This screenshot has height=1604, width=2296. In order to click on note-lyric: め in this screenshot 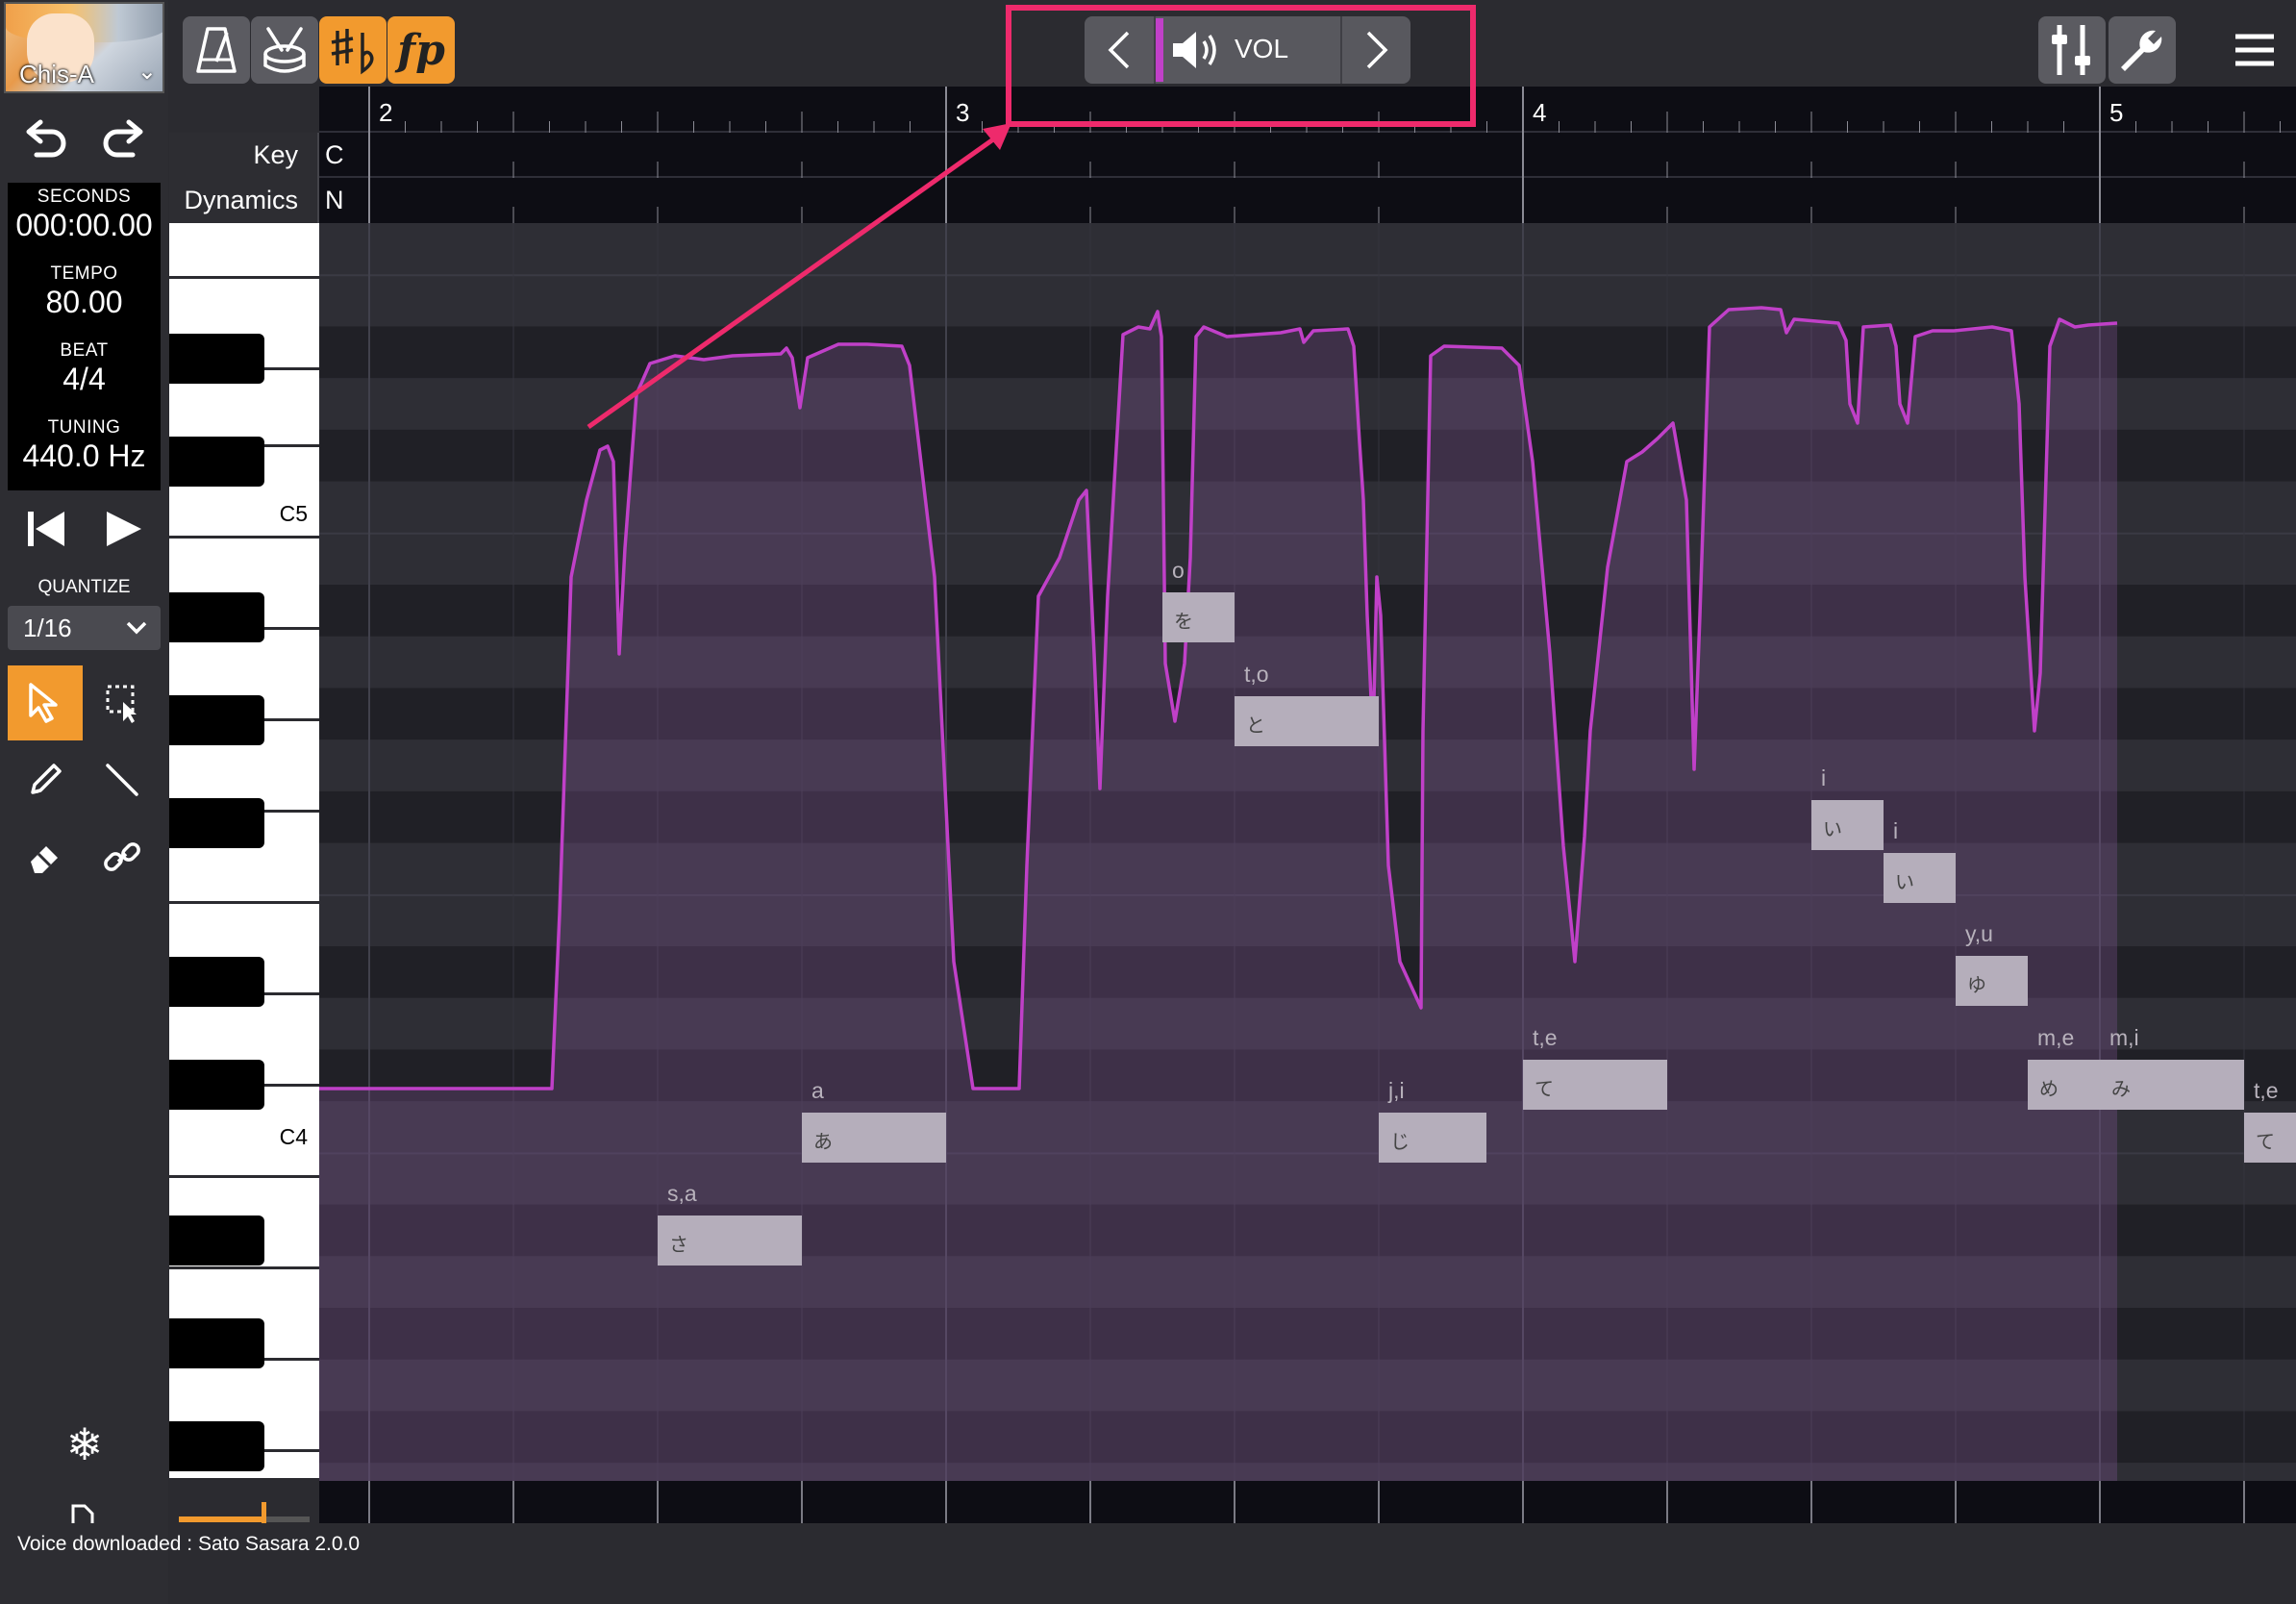, I will do `click(2049, 1089)`.